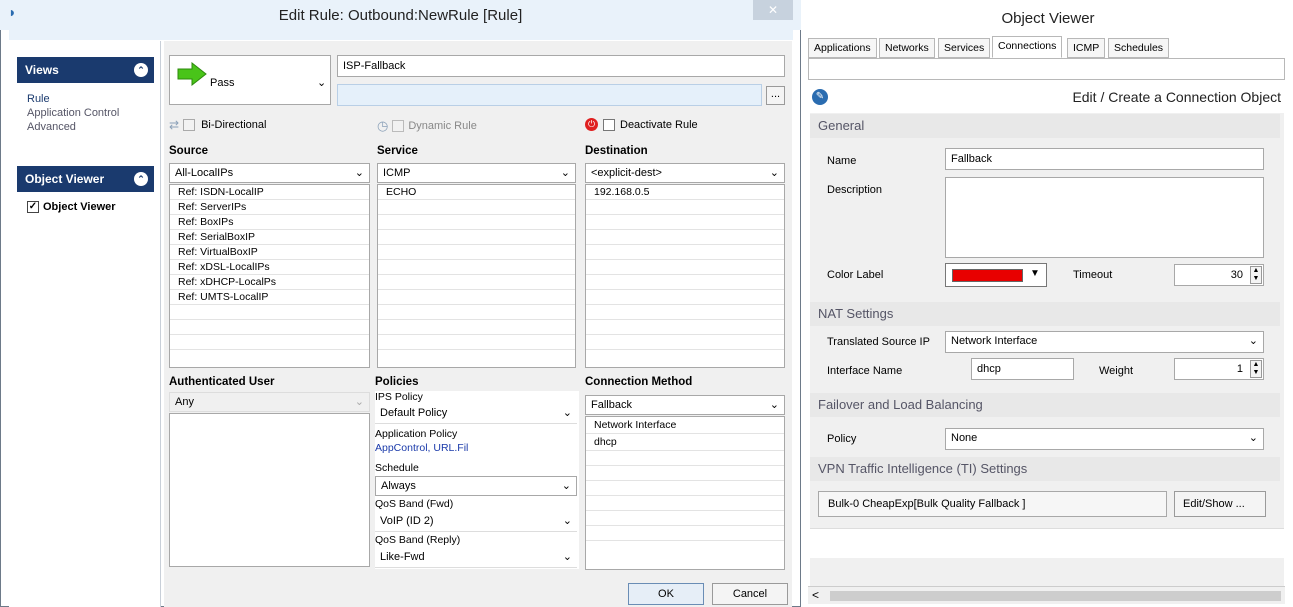  Describe the element at coordinates (685, 276) in the screenshot. I see `destination-list: 192.168.0.5` at that location.